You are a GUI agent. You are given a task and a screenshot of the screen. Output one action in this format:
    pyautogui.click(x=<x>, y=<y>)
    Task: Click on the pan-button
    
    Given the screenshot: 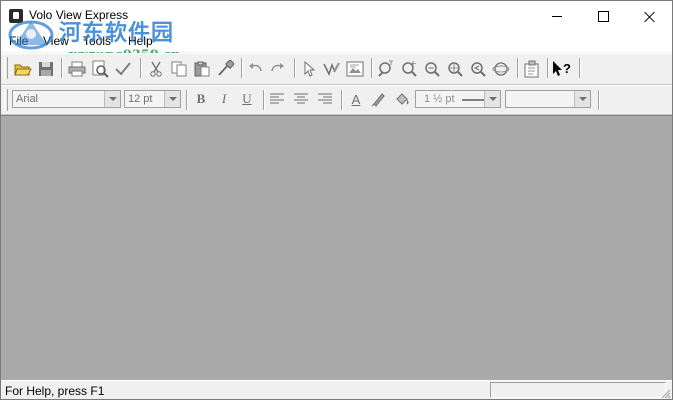 What is the action you would take?
    pyautogui.click(x=478, y=69)
    